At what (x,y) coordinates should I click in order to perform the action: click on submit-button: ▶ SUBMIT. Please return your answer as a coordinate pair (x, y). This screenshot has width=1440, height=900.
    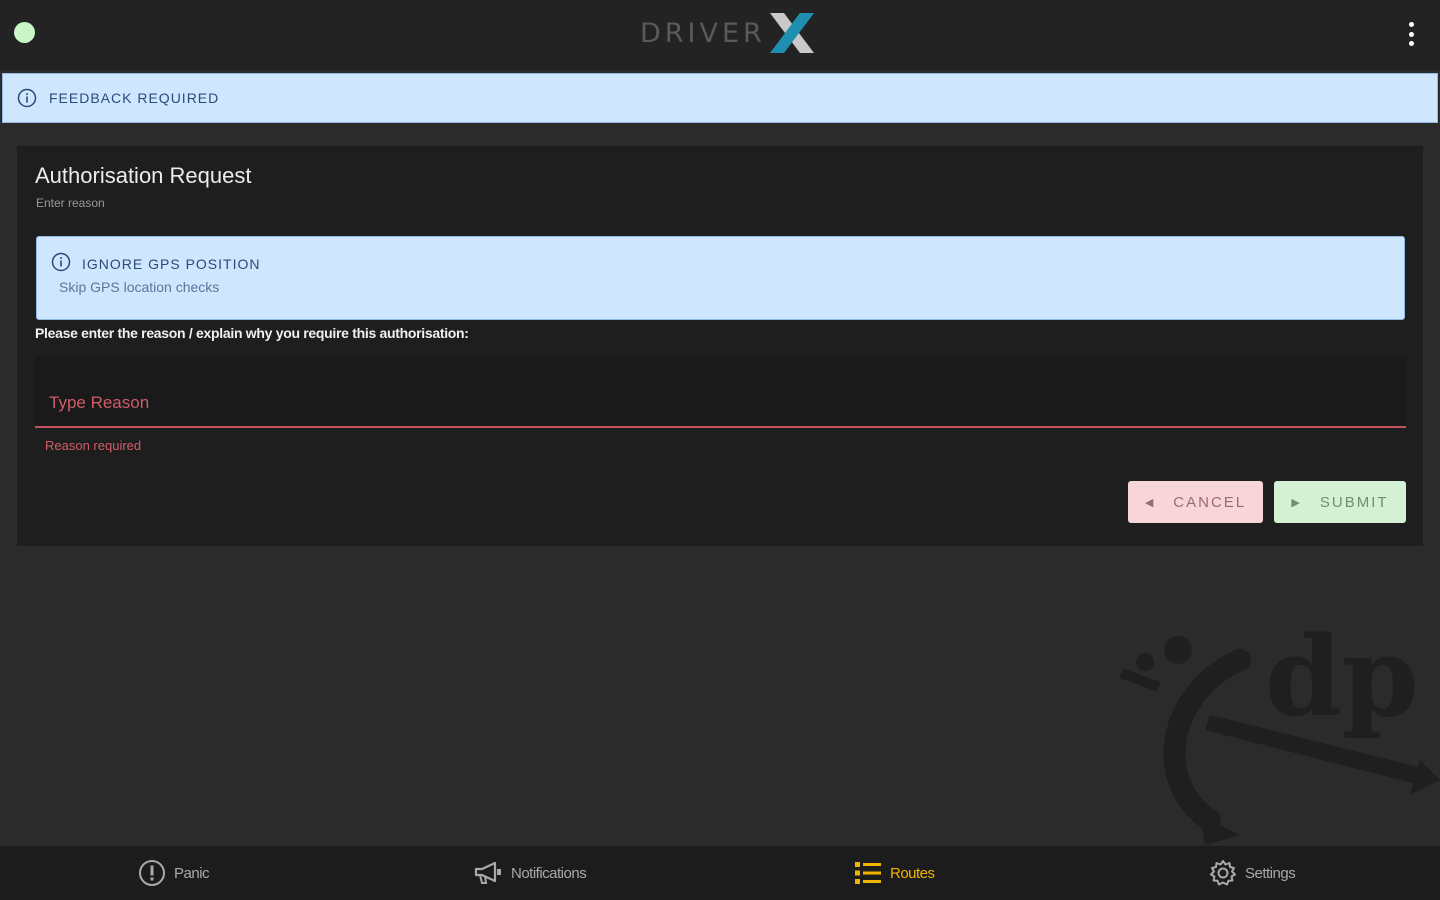
    Looking at the image, I should click on (1340, 502).